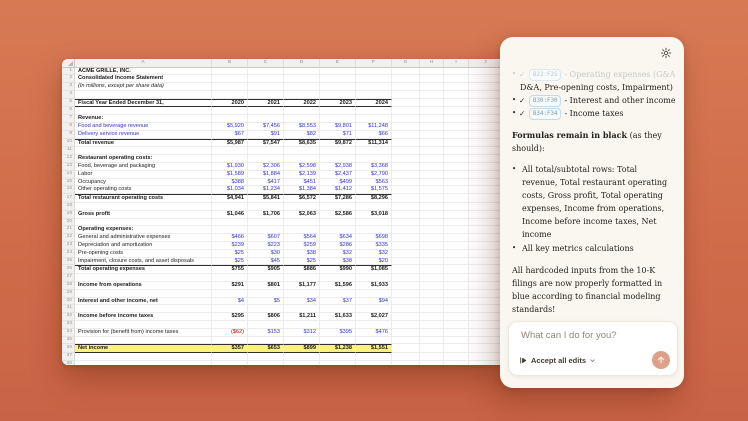 The width and height of the screenshot is (748, 421). Describe the element at coordinates (266, 317) in the screenshot. I see `cell-value: $806` at that location.